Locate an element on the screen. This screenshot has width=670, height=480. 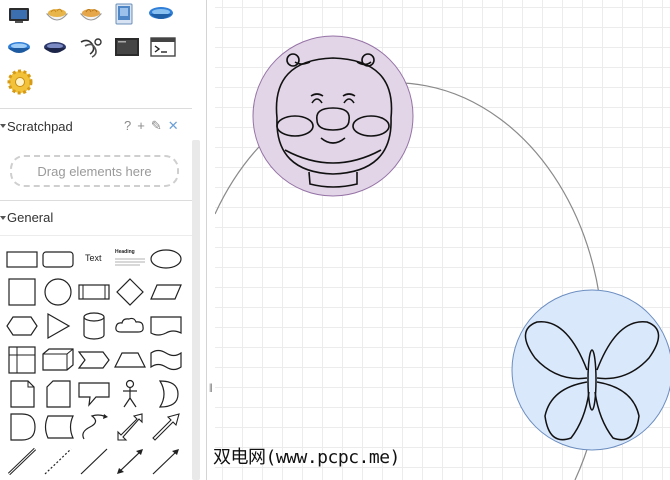
actor-shape is located at coordinates (130, 394).